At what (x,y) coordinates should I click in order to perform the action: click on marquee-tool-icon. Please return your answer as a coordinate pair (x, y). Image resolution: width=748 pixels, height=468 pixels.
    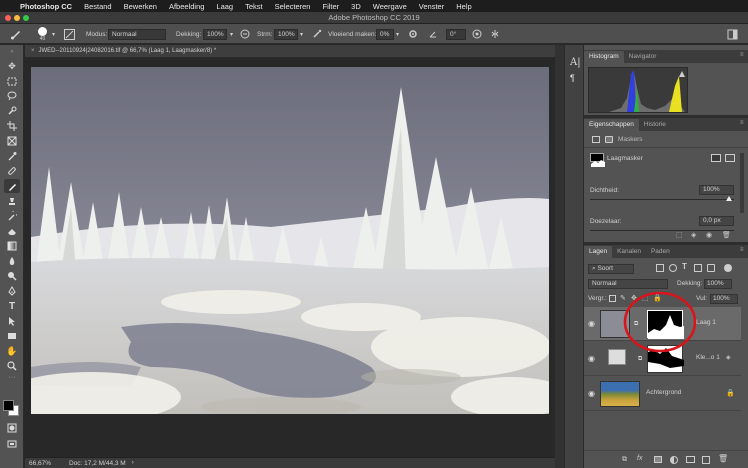
    Looking at the image, I should click on (12, 81).